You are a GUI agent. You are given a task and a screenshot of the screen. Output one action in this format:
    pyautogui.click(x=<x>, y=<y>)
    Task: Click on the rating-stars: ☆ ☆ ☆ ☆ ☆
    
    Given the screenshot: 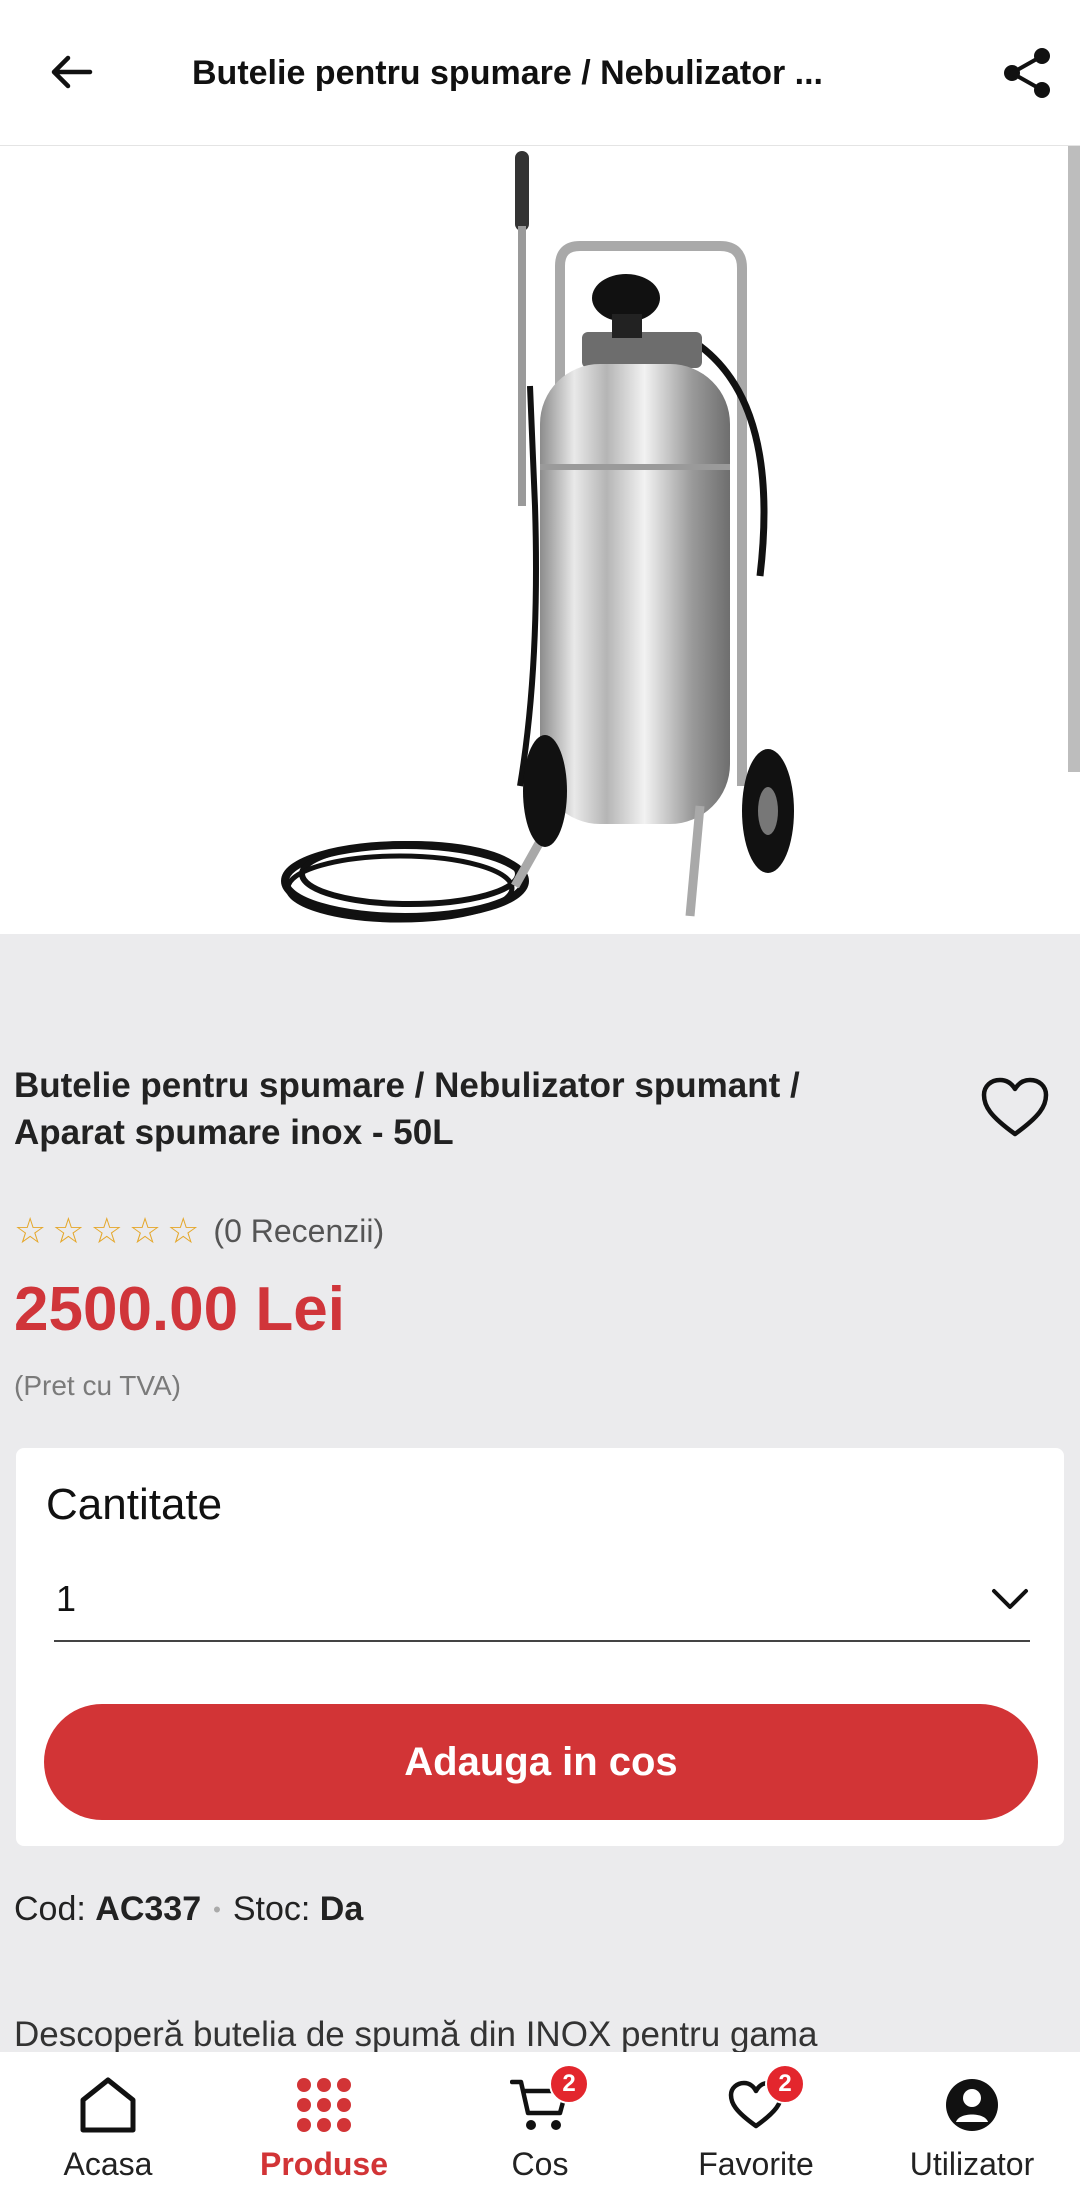 What is the action you would take?
    pyautogui.click(x=106, y=1231)
    